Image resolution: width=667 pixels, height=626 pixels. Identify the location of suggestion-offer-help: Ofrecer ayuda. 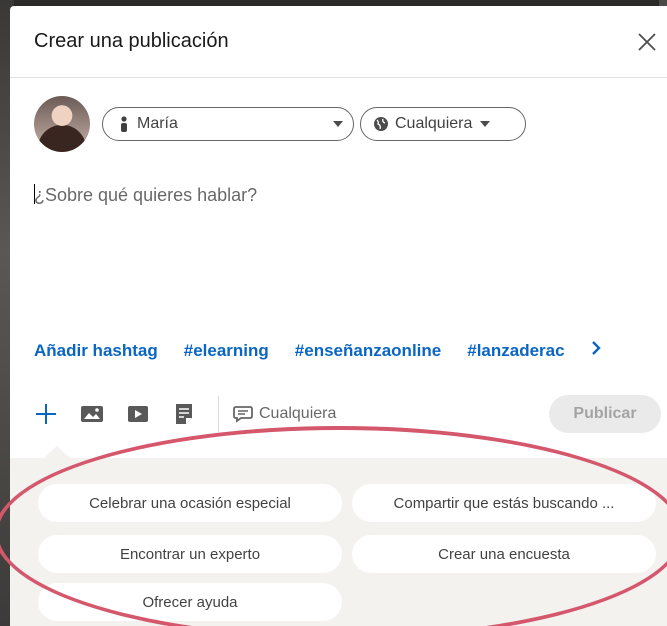
(190, 602).